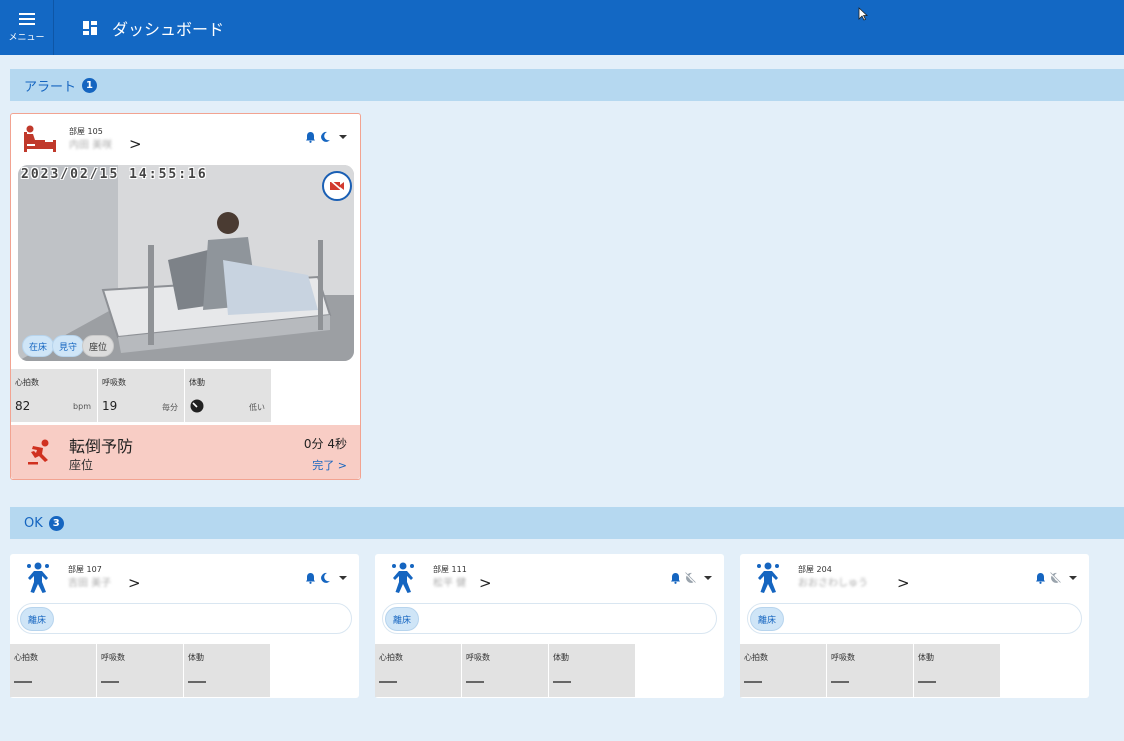  I want to click on resident-name: 松平 健, so click(450, 583).